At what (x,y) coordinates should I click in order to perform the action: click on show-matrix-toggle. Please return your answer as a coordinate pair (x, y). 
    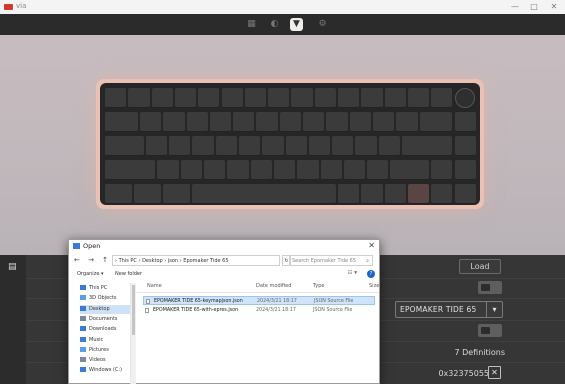
    Looking at the image, I should click on (490, 330).